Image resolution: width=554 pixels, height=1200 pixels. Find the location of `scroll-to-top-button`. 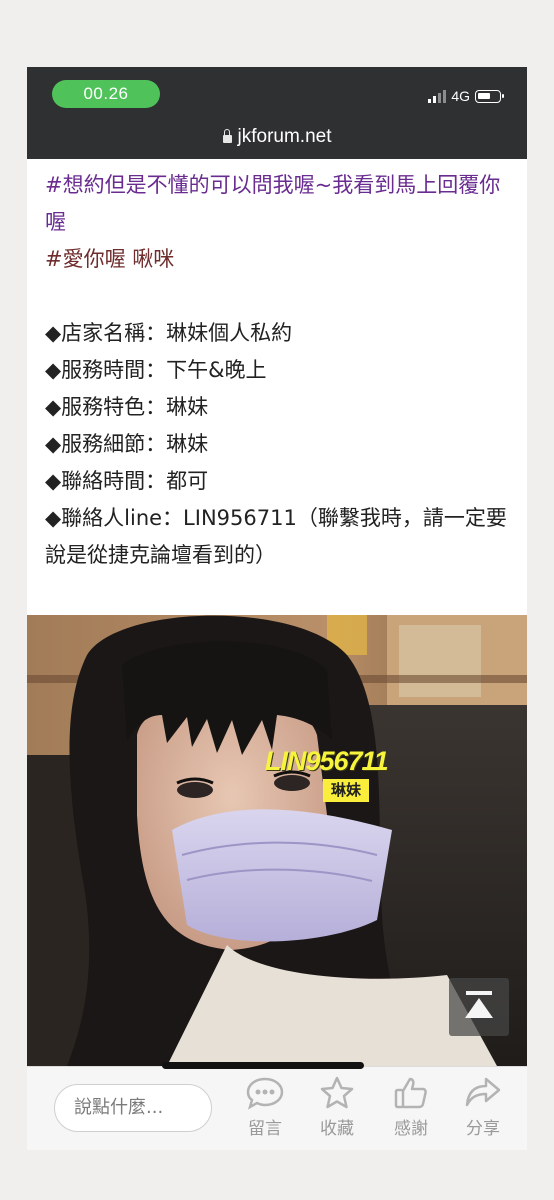

scroll-to-top-button is located at coordinates (479, 1007).